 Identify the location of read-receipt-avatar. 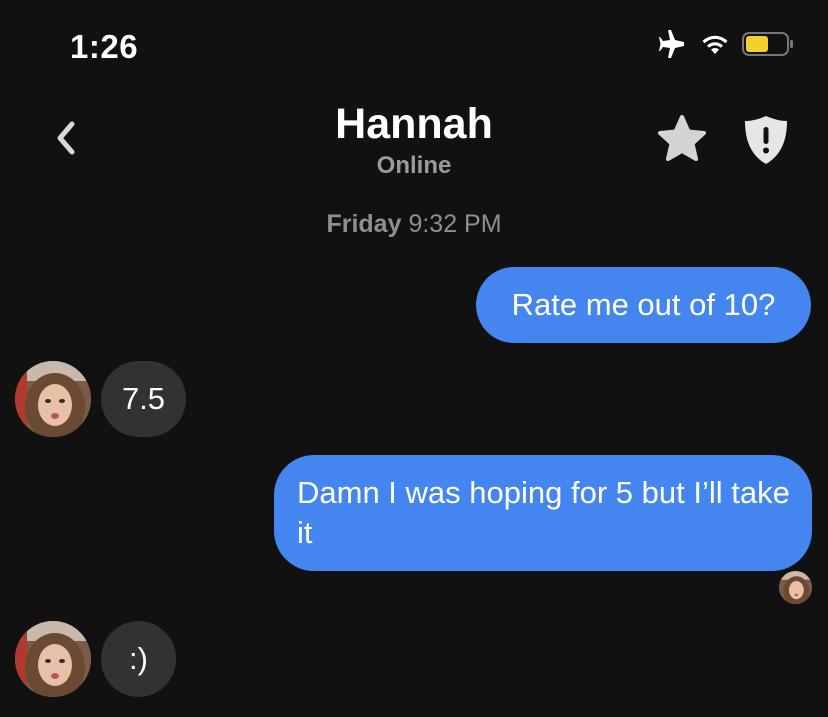
(795, 587).